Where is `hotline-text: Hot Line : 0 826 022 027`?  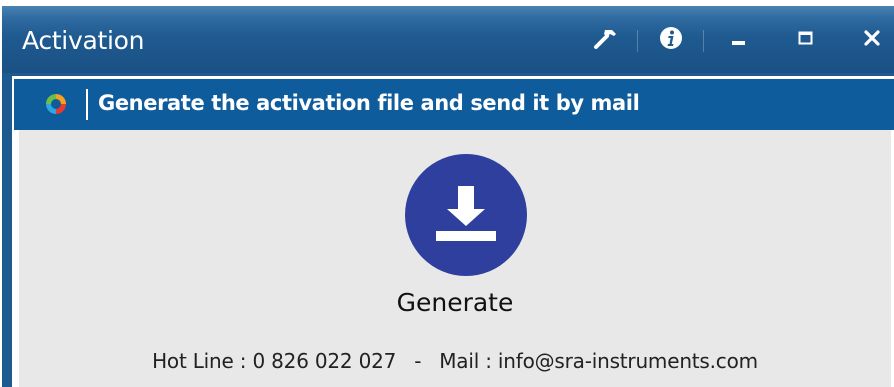
hotline-text: Hot Line : 0 826 022 027 is located at coordinates (274, 361).